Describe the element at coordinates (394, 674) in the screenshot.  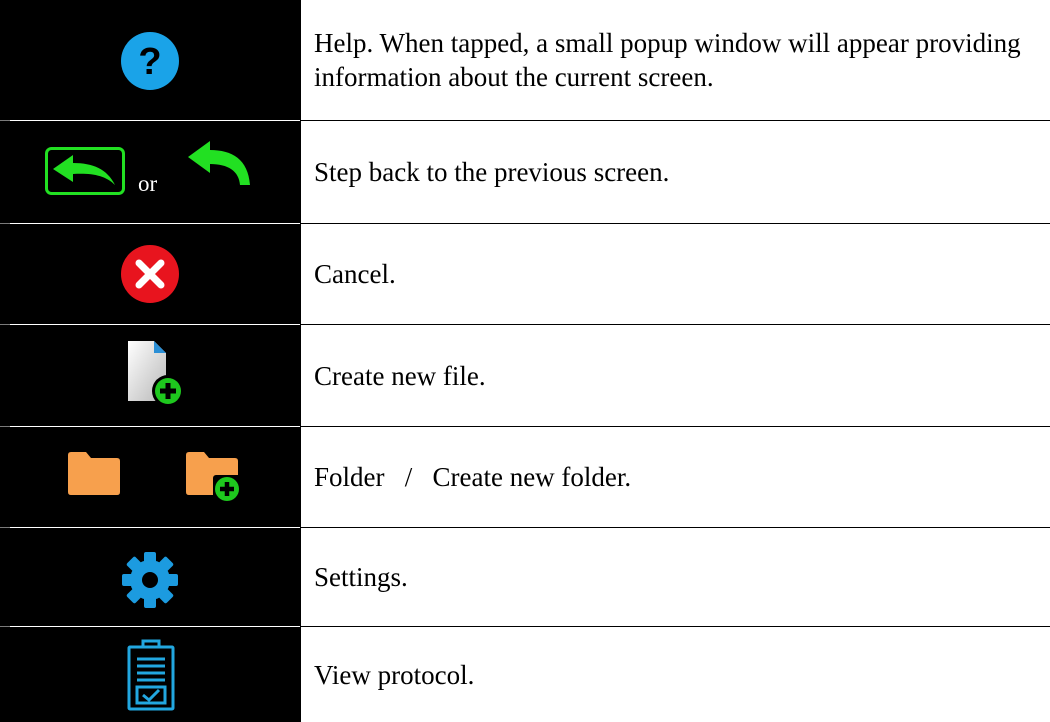
I see `description-text: View protocol.` at that location.